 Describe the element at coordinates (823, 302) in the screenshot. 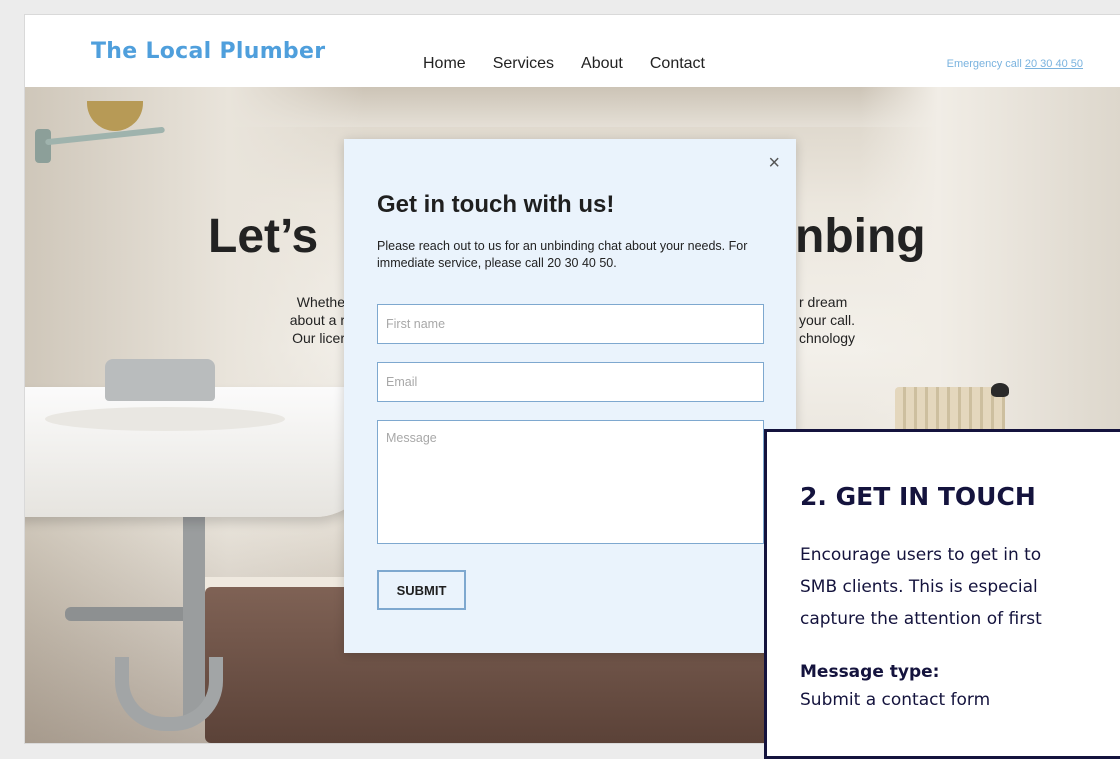

I see `hero-text-right-line: r dream` at that location.